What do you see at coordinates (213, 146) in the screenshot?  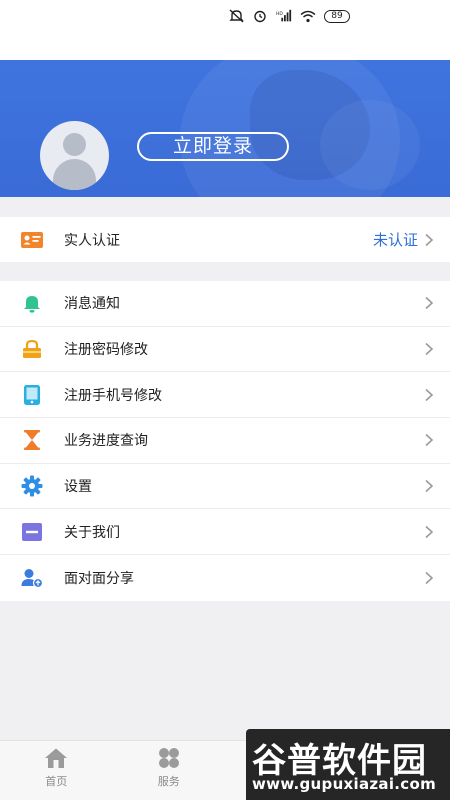 I see `login-button: 立即登录` at bounding box center [213, 146].